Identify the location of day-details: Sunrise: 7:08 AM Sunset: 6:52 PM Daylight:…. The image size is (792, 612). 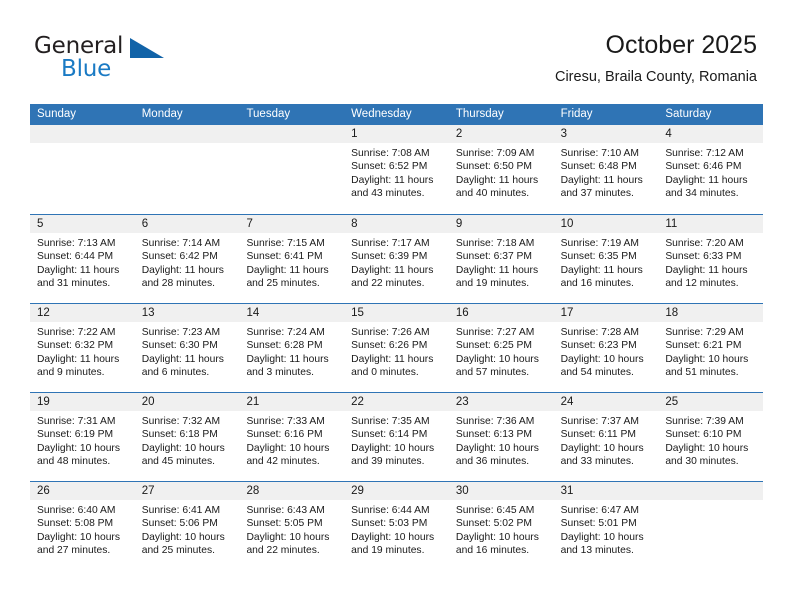
(396, 172).